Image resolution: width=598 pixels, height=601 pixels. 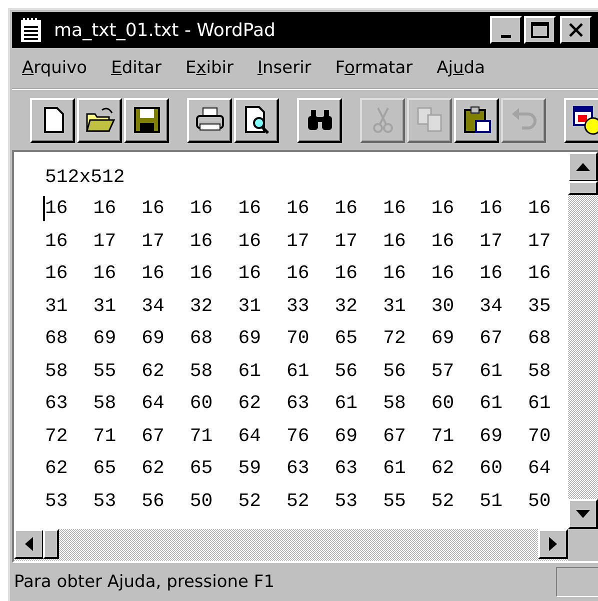 I want to click on data-value: 59, so click(x=250, y=468).